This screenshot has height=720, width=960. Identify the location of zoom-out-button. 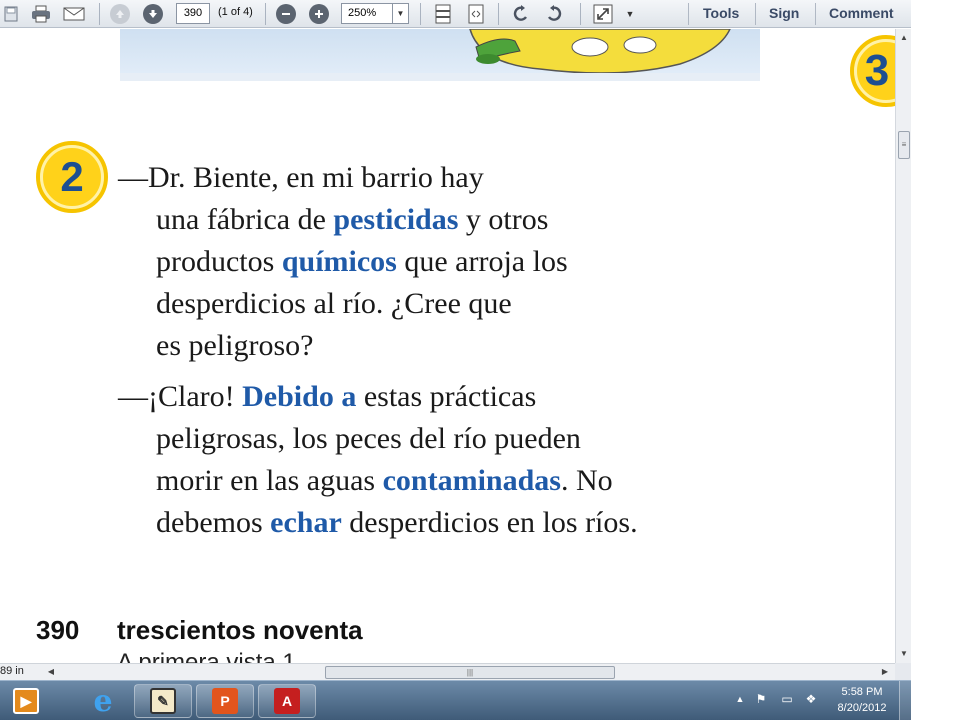
(286, 14).